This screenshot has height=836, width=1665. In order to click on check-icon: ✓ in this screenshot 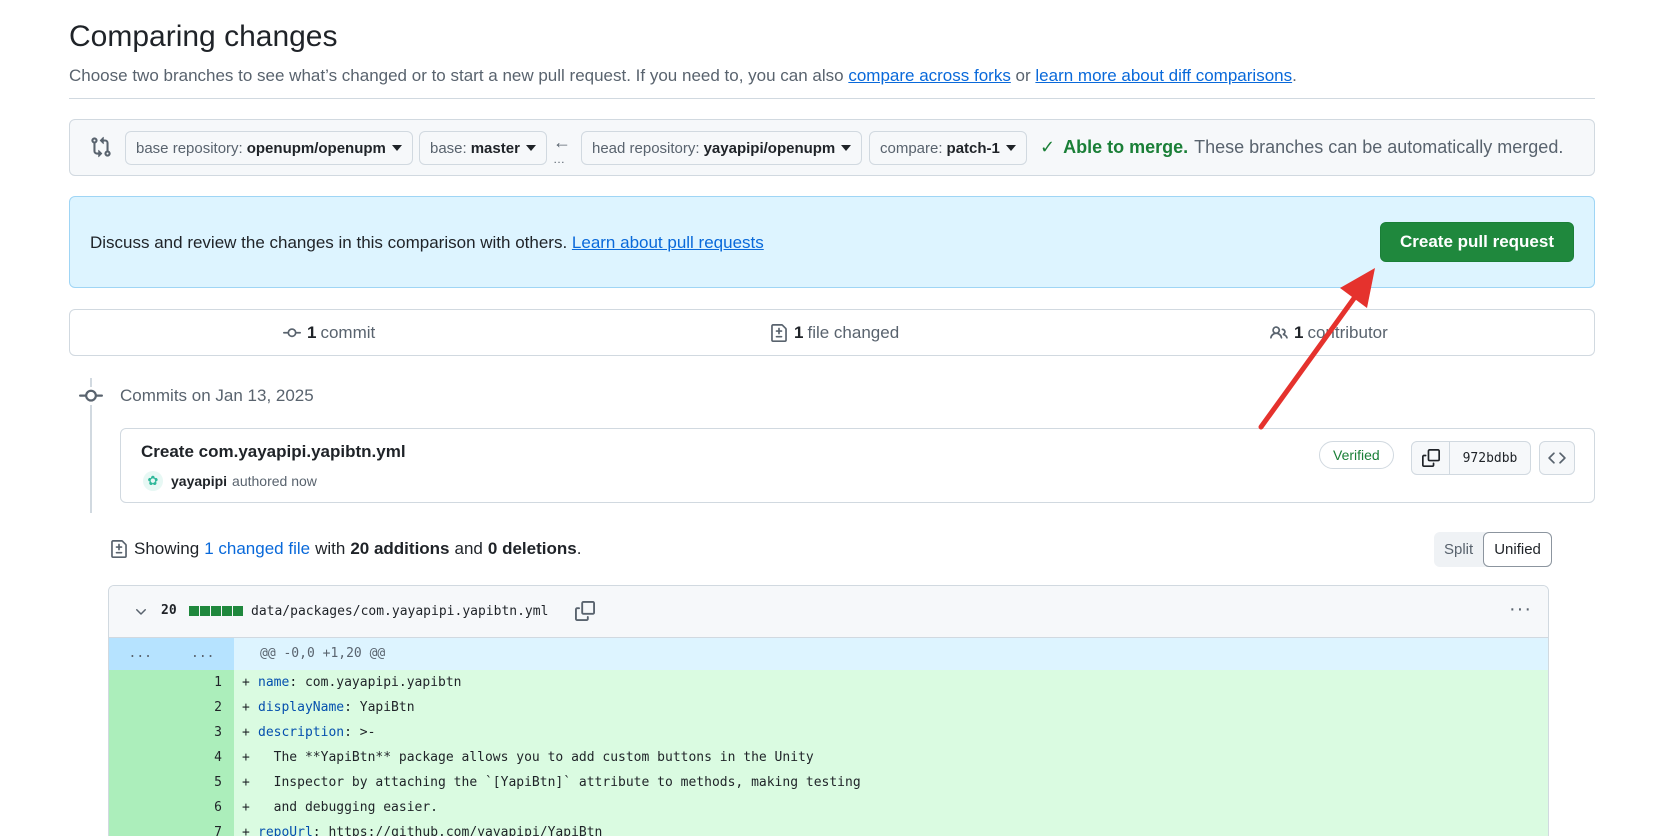, I will do `click(1048, 147)`.